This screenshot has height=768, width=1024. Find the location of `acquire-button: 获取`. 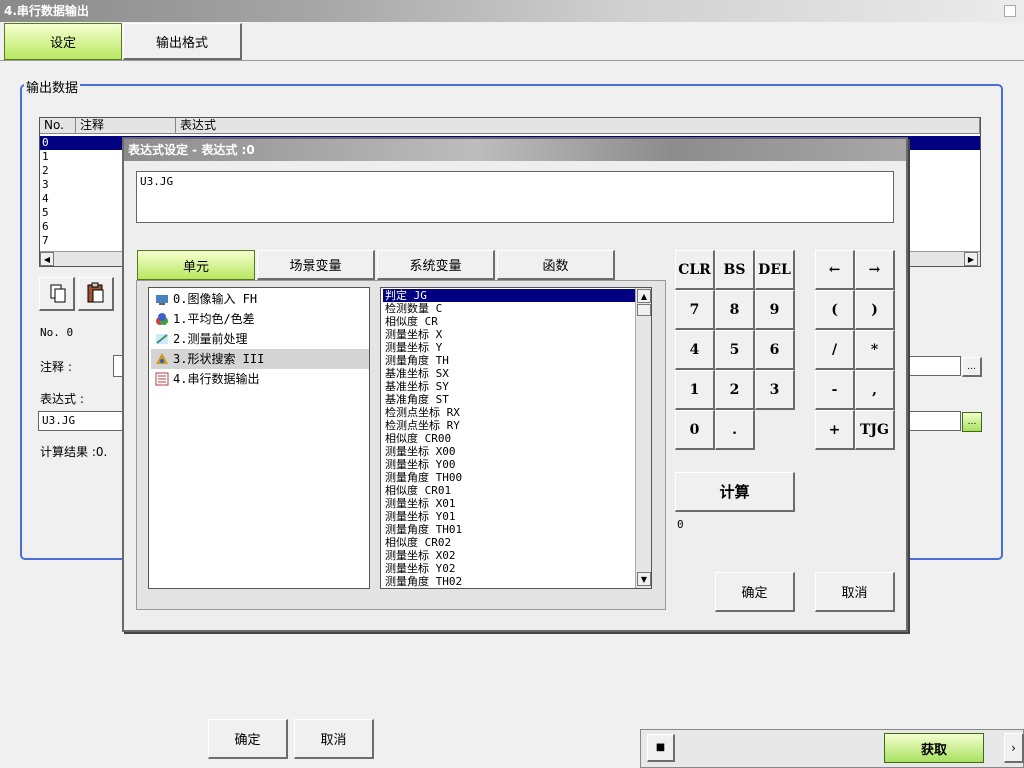

acquire-button: 获取 is located at coordinates (934, 748).